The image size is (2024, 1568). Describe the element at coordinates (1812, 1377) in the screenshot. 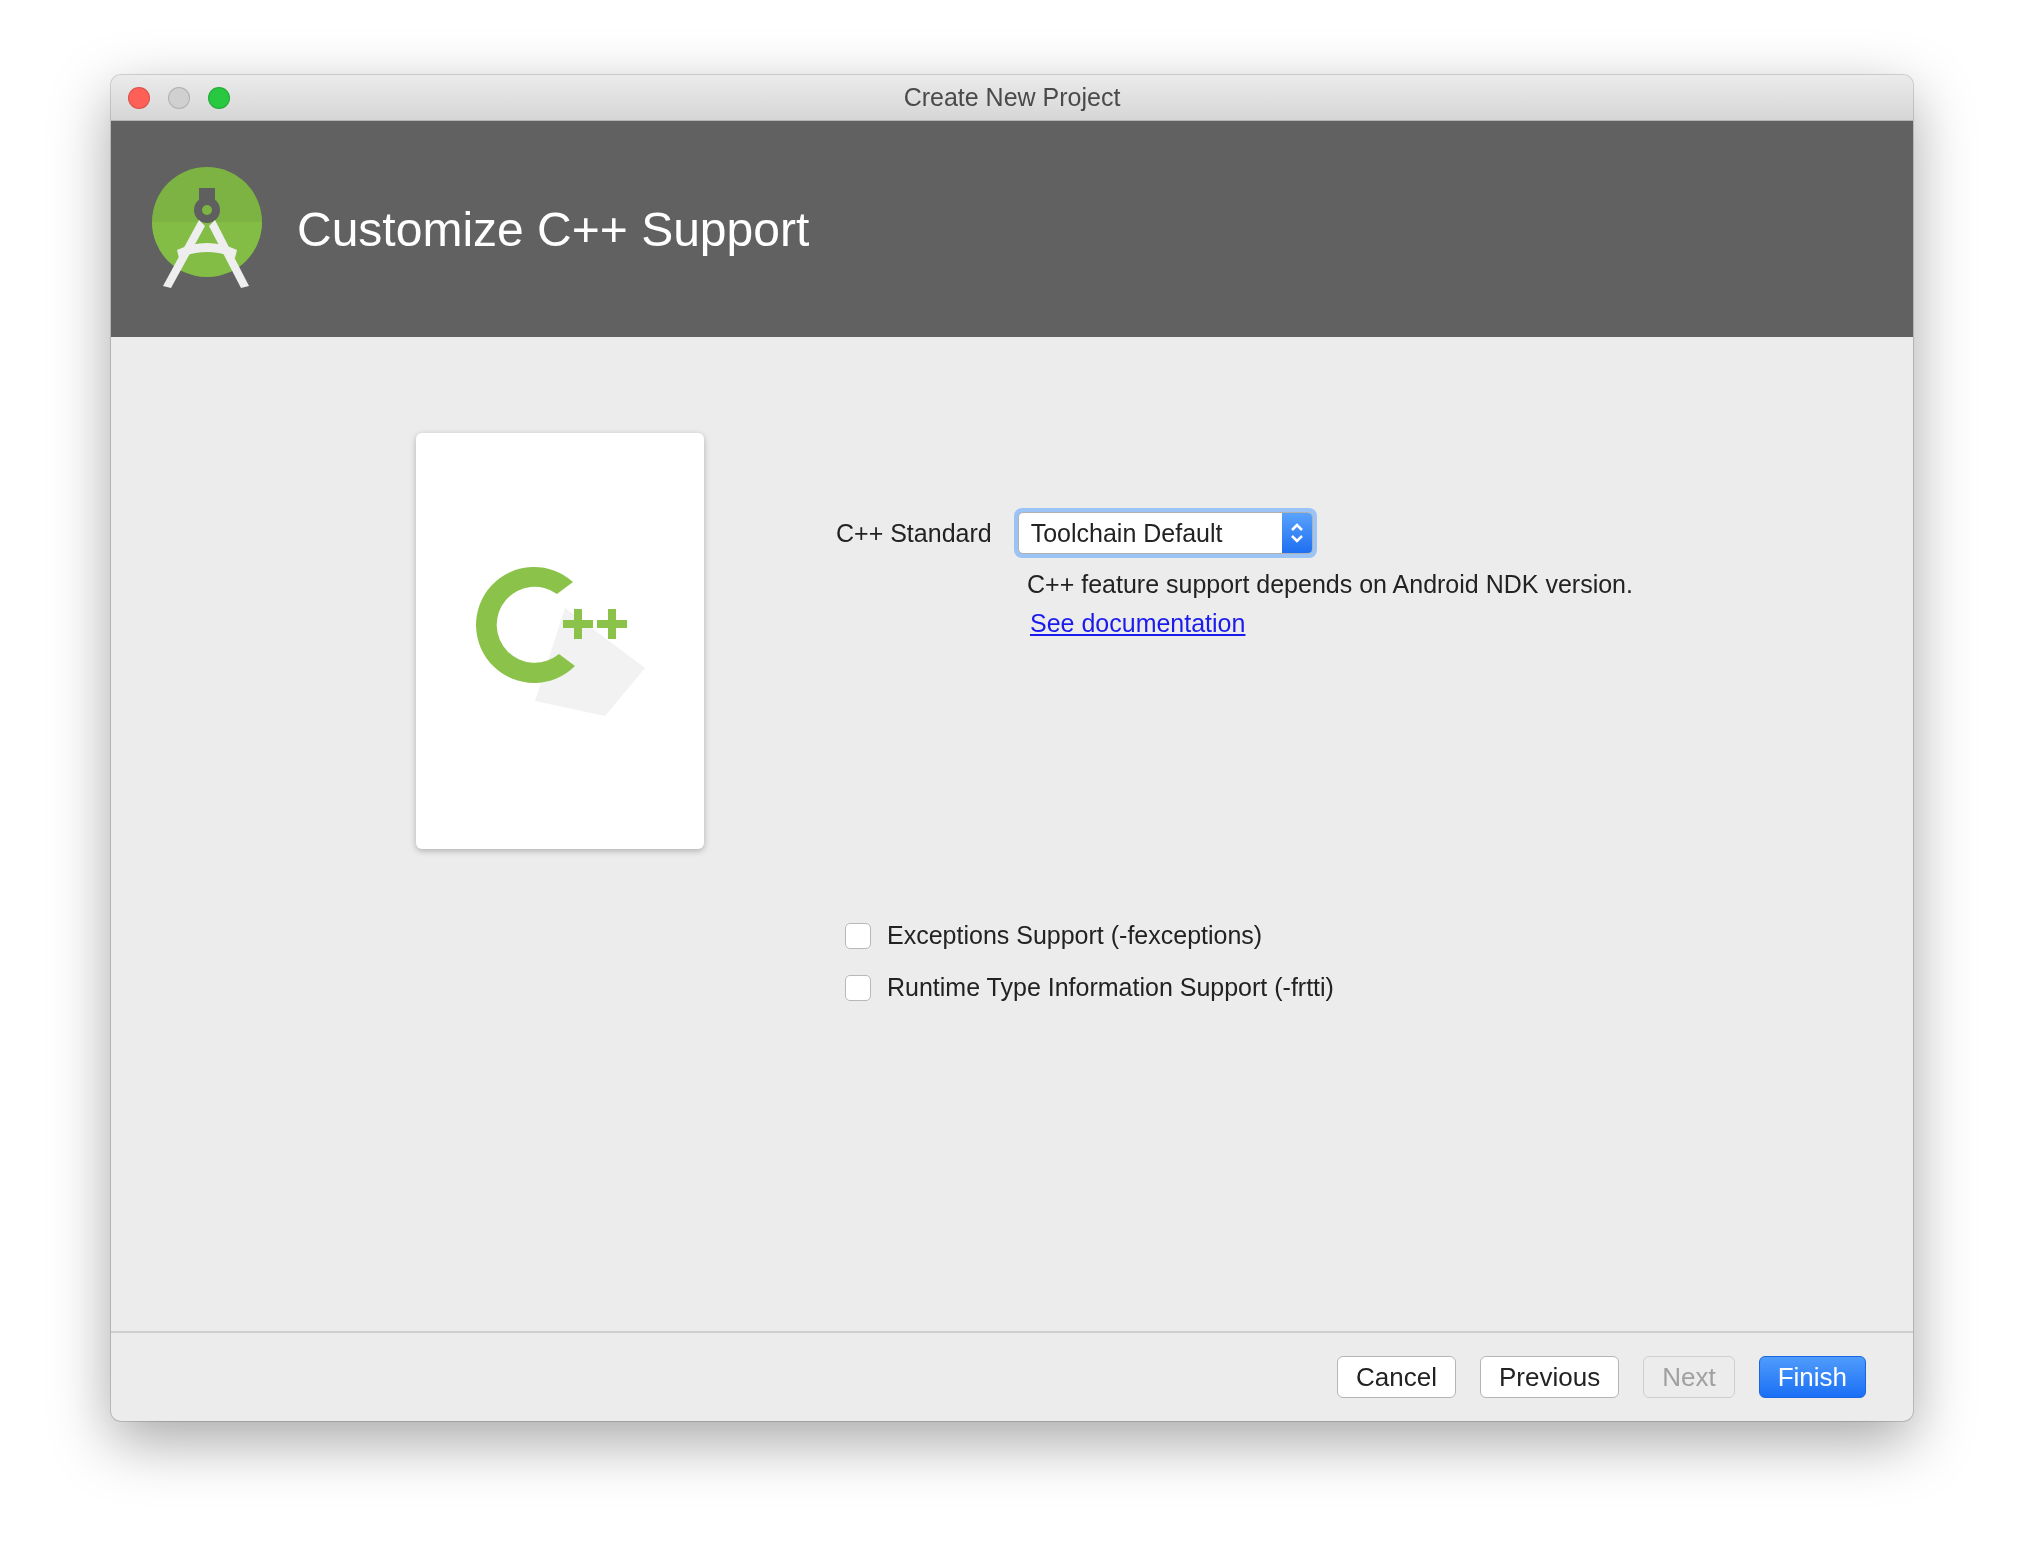

I see `primary-button: Finish` at that location.